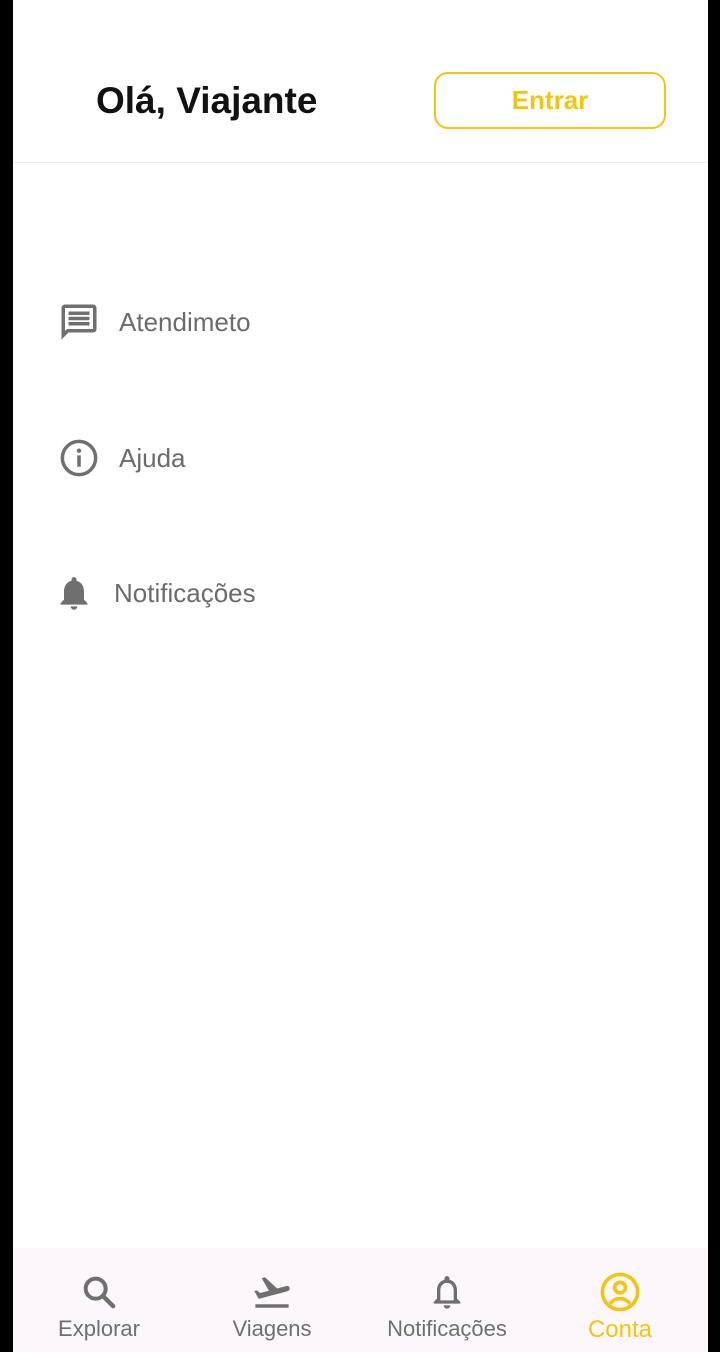  Describe the element at coordinates (620, 1329) in the screenshot. I see `tab-label: Conta` at that location.